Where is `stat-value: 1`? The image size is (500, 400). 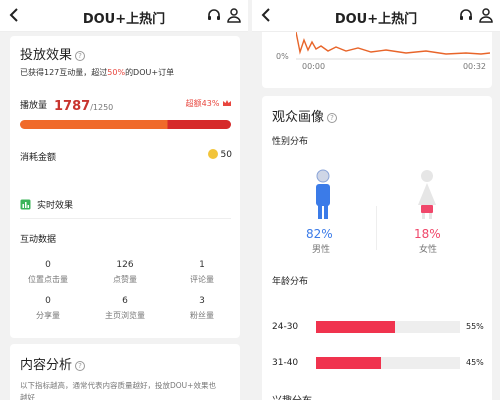
stat-value: 1 is located at coordinates (202, 265).